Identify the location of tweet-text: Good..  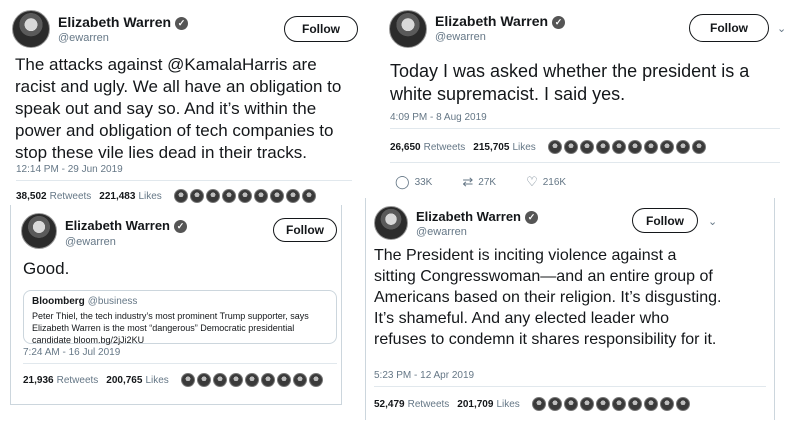
(46, 268).